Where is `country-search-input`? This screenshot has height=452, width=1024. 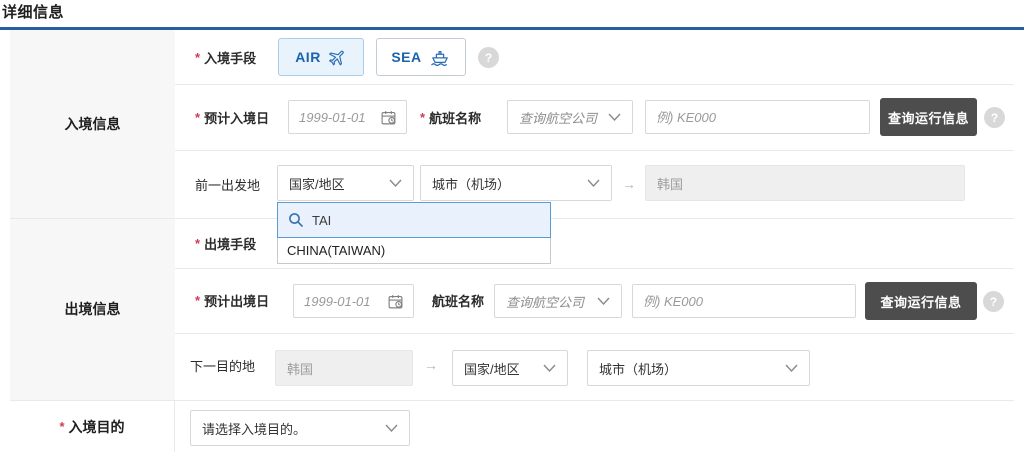 country-search-input is located at coordinates (426, 220).